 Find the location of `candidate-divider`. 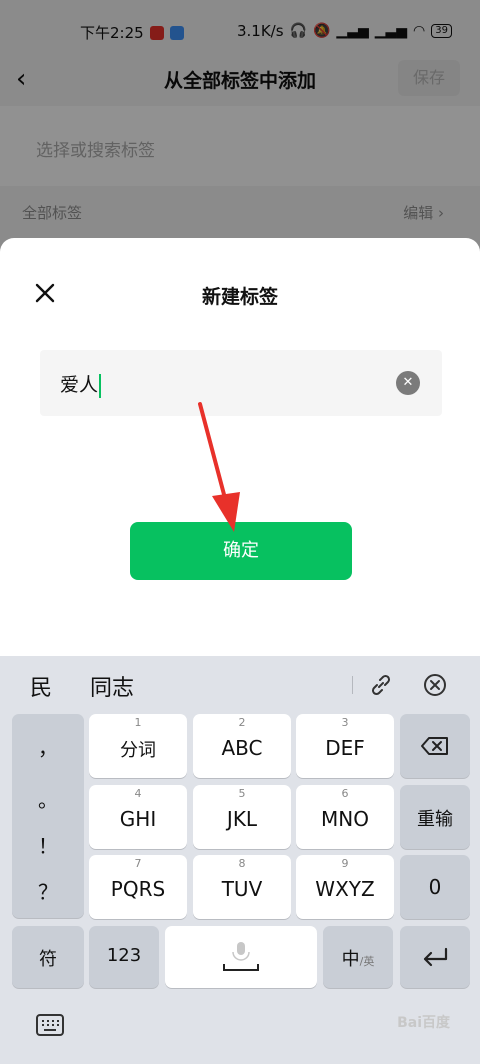

candidate-divider is located at coordinates (352, 685).